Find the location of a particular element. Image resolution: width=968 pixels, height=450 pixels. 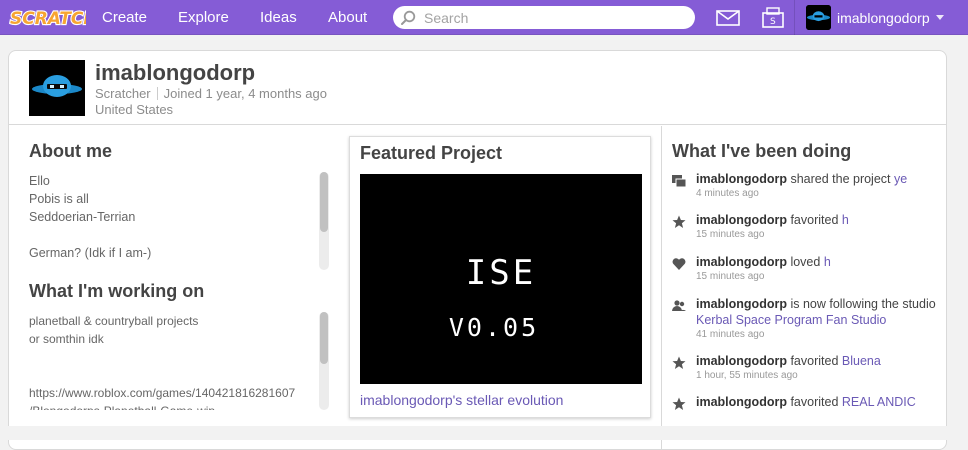

activity-target: Bluena is located at coordinates (861, 361).